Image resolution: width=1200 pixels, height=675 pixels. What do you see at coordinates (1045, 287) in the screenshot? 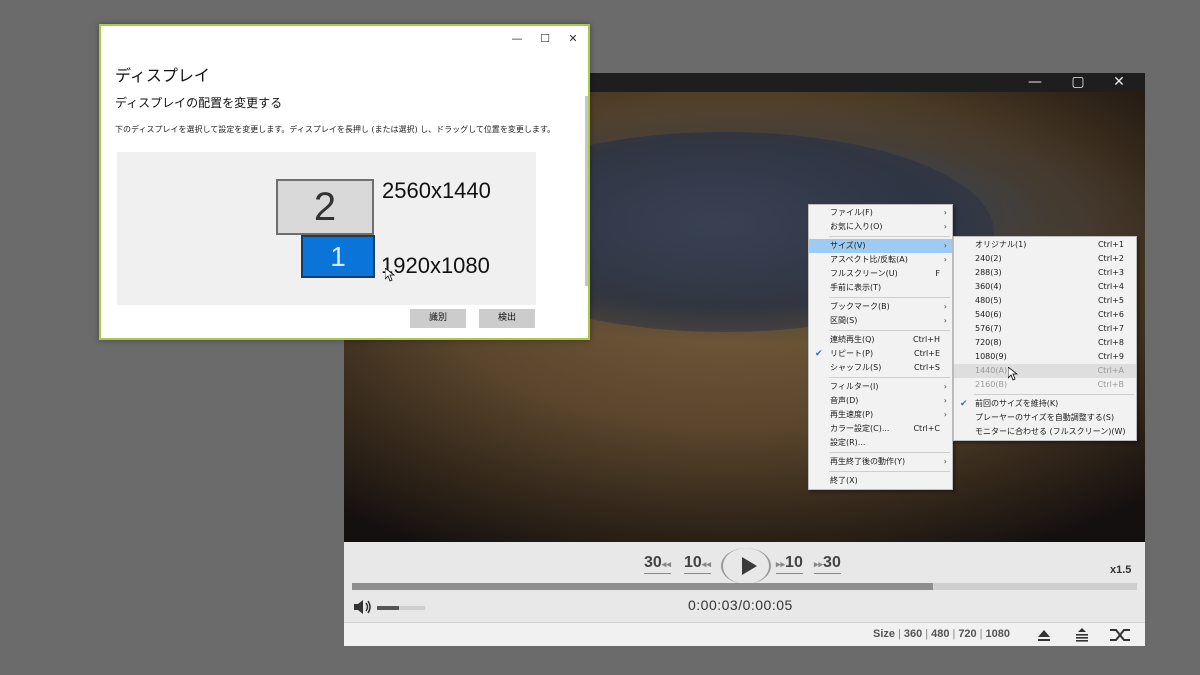
I see `size-360: 360(4) Ctrl+4` at bounding box center [1045, 287].